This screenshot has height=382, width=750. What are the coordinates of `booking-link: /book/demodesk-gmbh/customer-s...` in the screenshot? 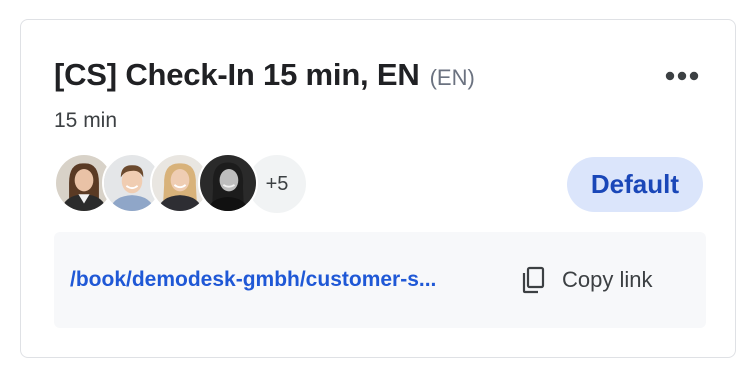 It's located at (275, 280).